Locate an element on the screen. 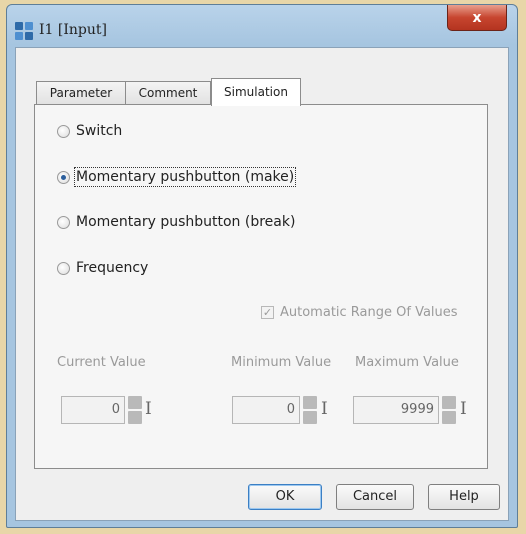 This screenshot has height=534, width=526. ok-button: OK is located at coordinates (285, 497).